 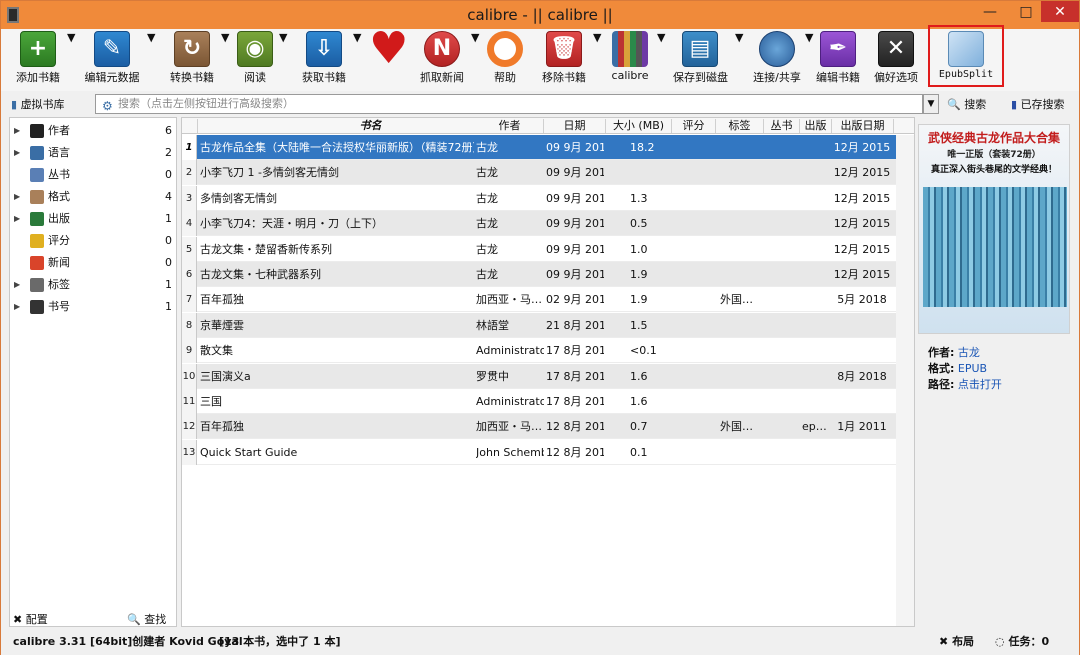 What do you see at coordinates (838, 60) in the screenshot?
I see `edit-book-button: ✒ 编辑书籍` at bounding box center [838, 60].